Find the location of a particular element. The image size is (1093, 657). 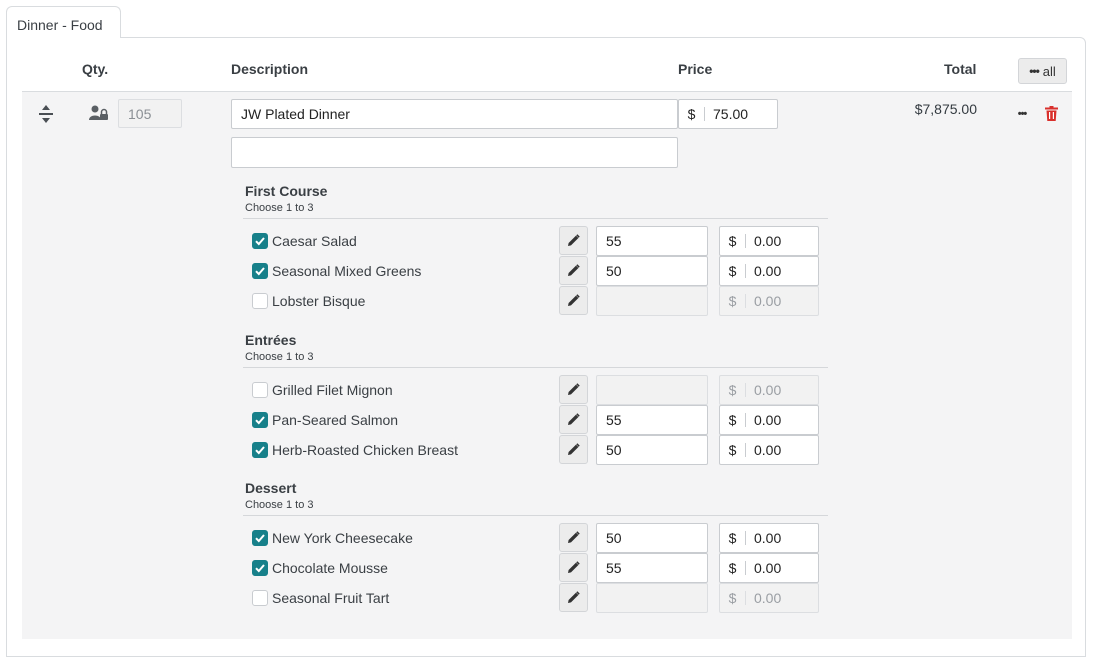

option-label: Pan-Seared Salmon is located at coordinates (335, 420).